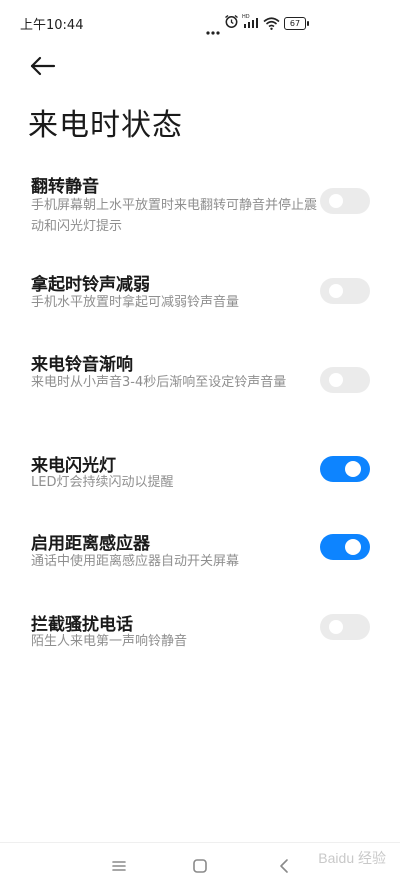  I want to click on toggle-pickup-quiet, so click(345, 291).